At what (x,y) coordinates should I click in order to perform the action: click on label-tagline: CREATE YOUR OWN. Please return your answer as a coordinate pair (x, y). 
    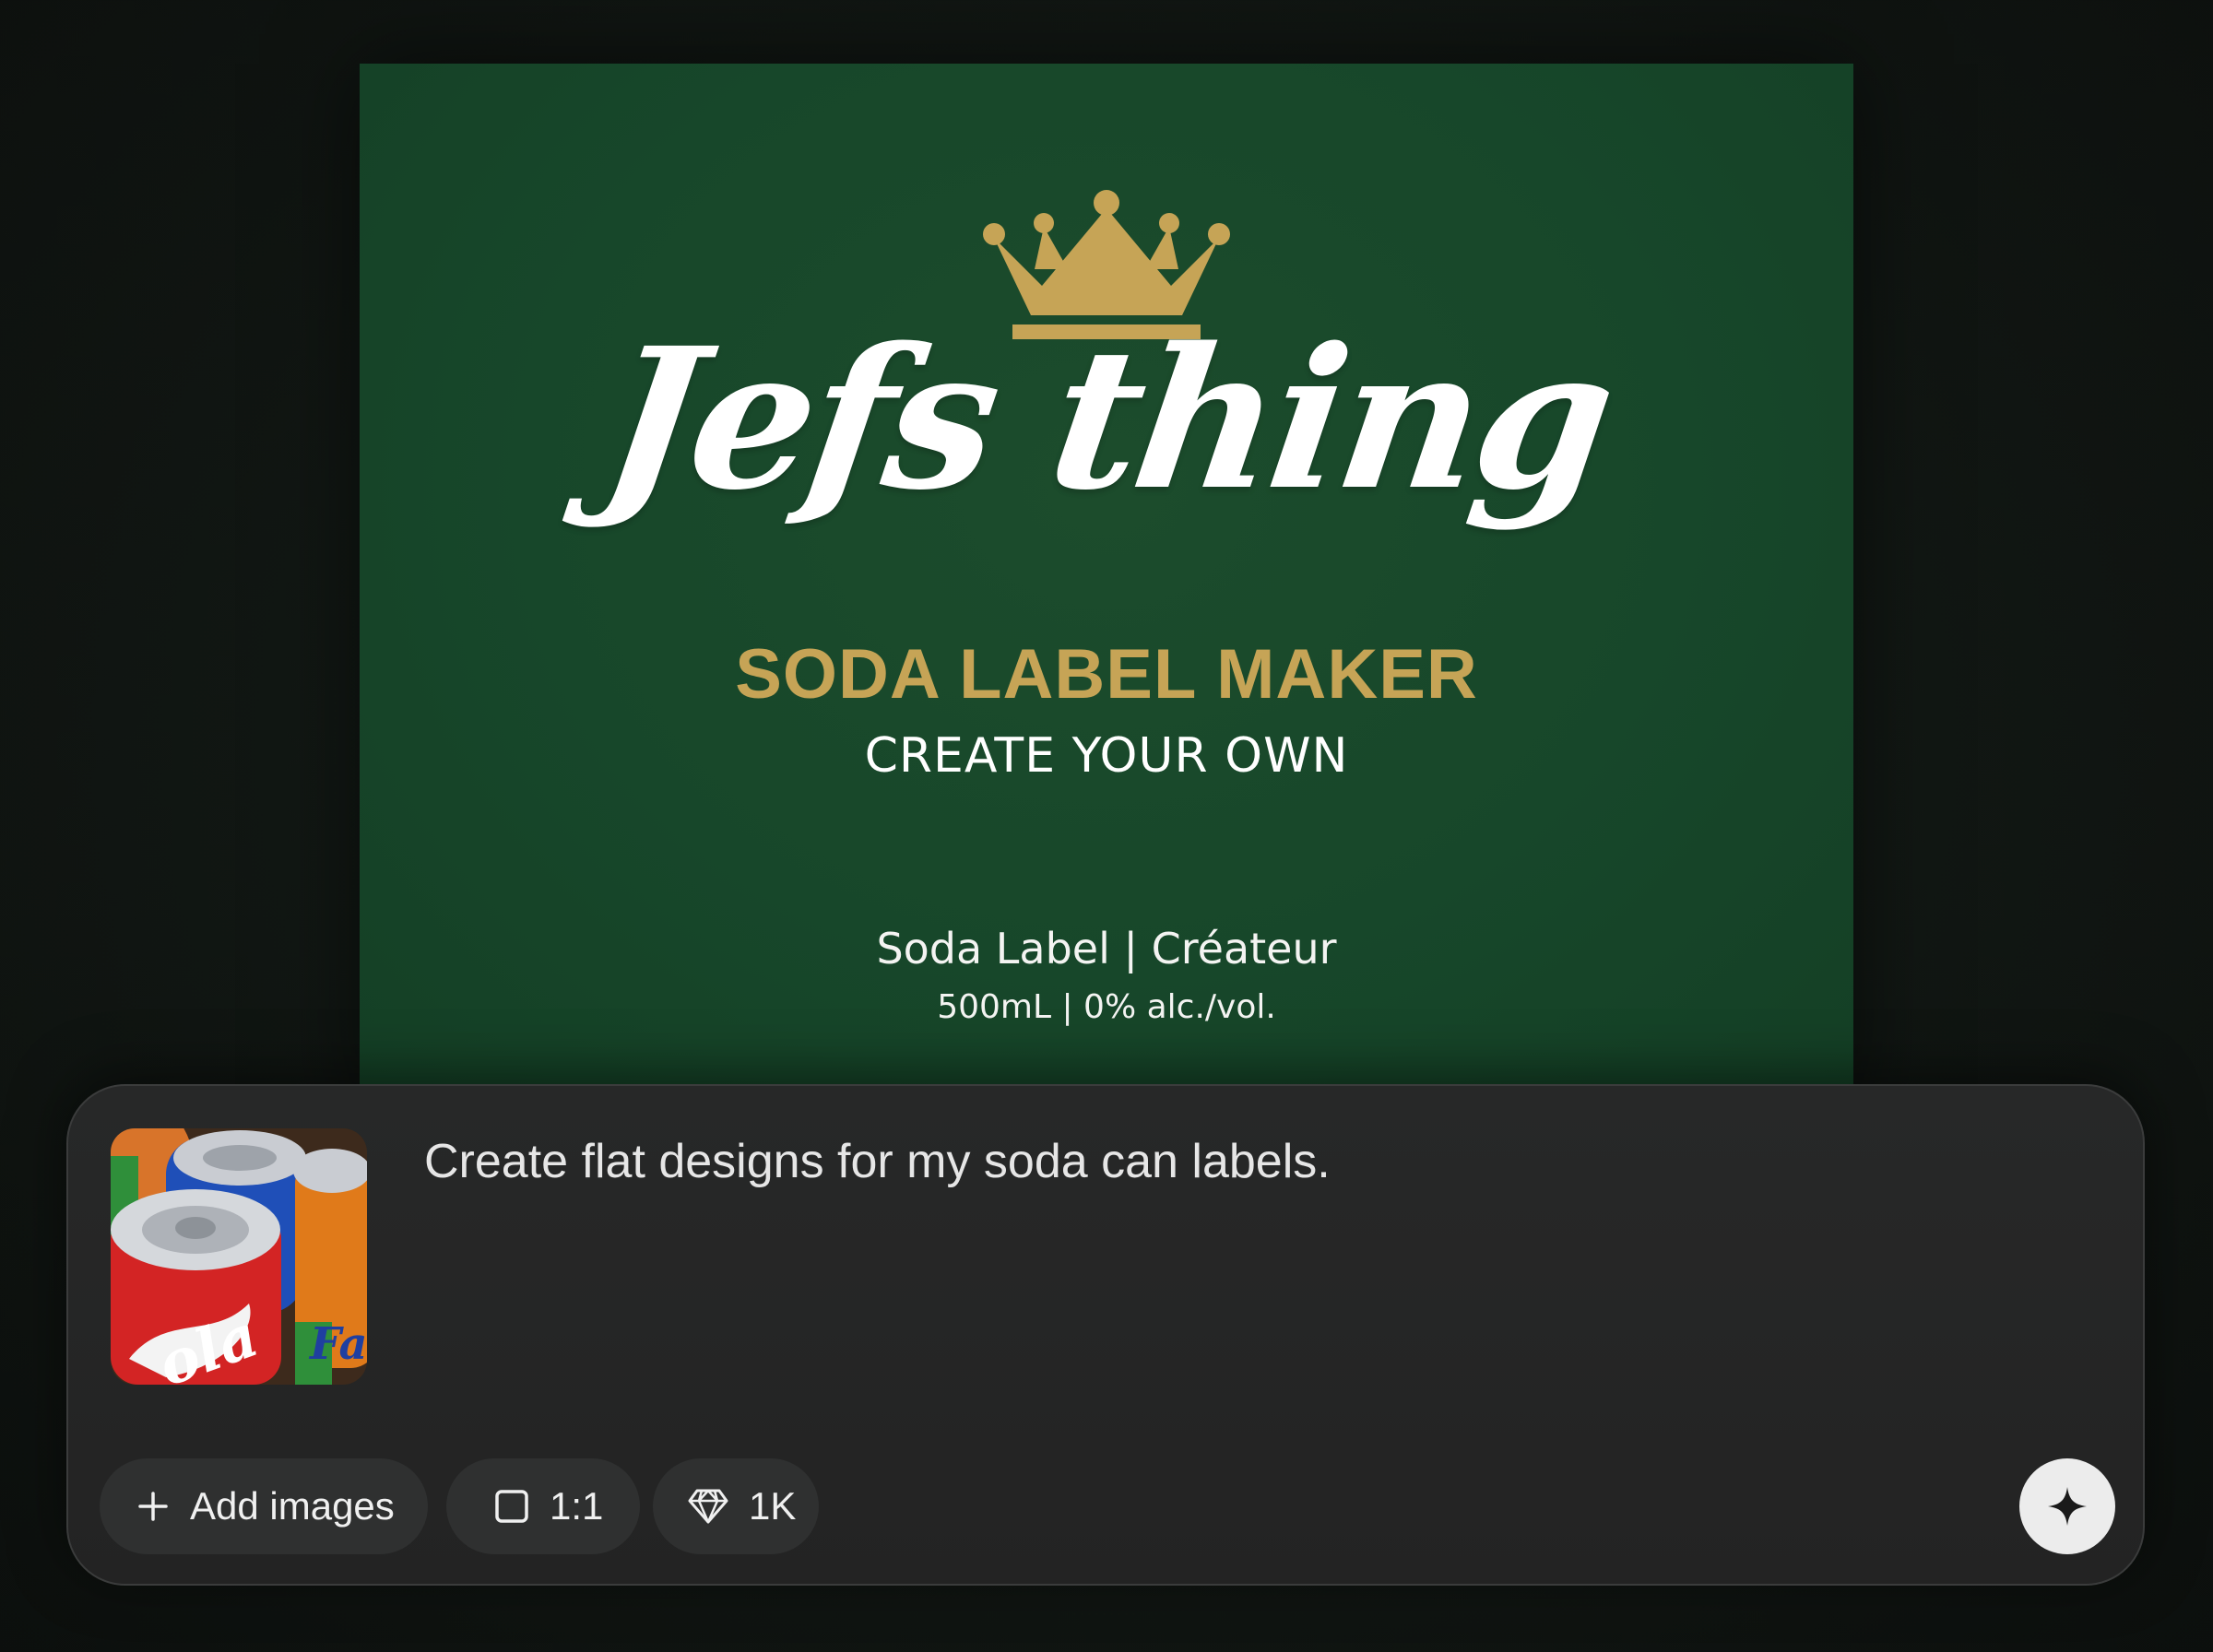
    Looking at the image, I should click on (1106, 756).